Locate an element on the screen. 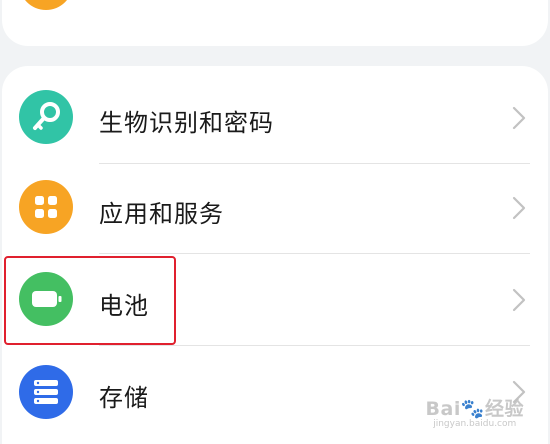 The height and width of the screenshot is (444, 550). settings-item-label: 电池 is located at coordinates (124, 306).